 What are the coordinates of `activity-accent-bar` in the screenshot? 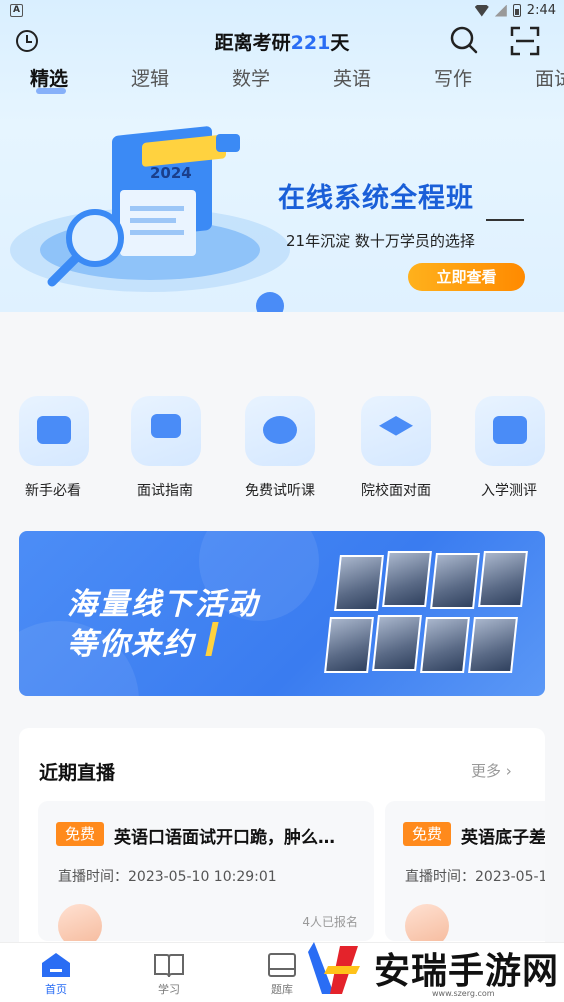 It's located at (212, 639).